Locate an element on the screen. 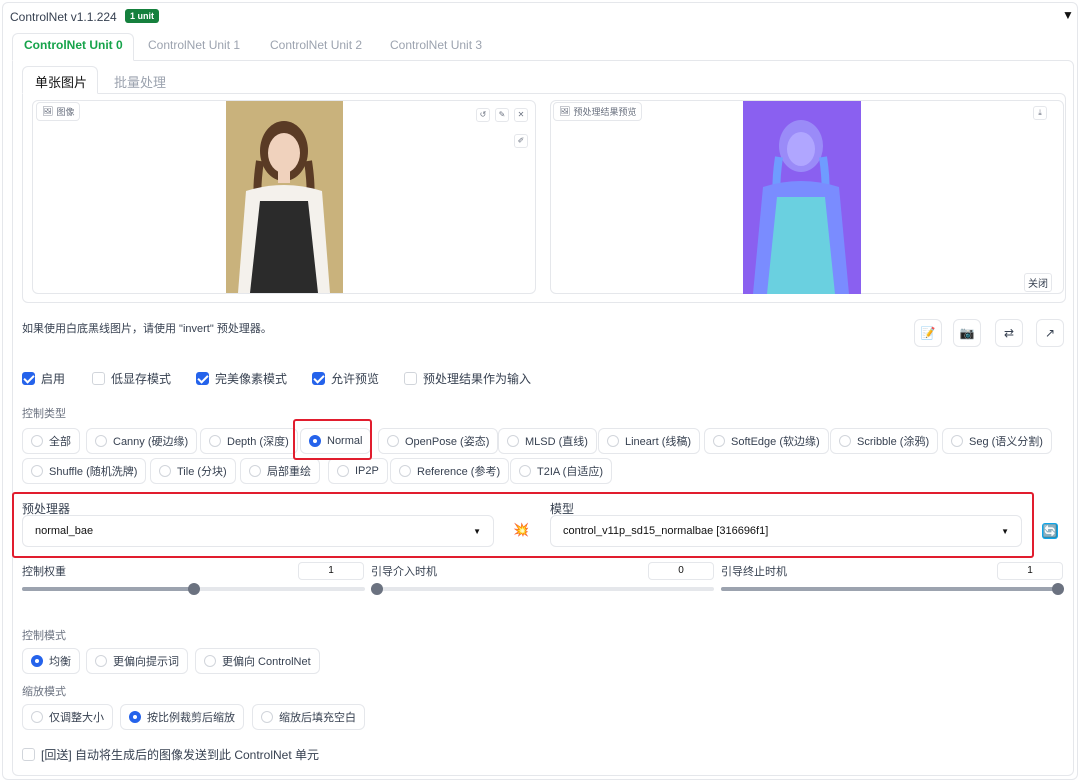 This screenshot has height=784, width=1080. radio-control-type-canny: Canny (硬边缘) is located at coordinates (142, 441).